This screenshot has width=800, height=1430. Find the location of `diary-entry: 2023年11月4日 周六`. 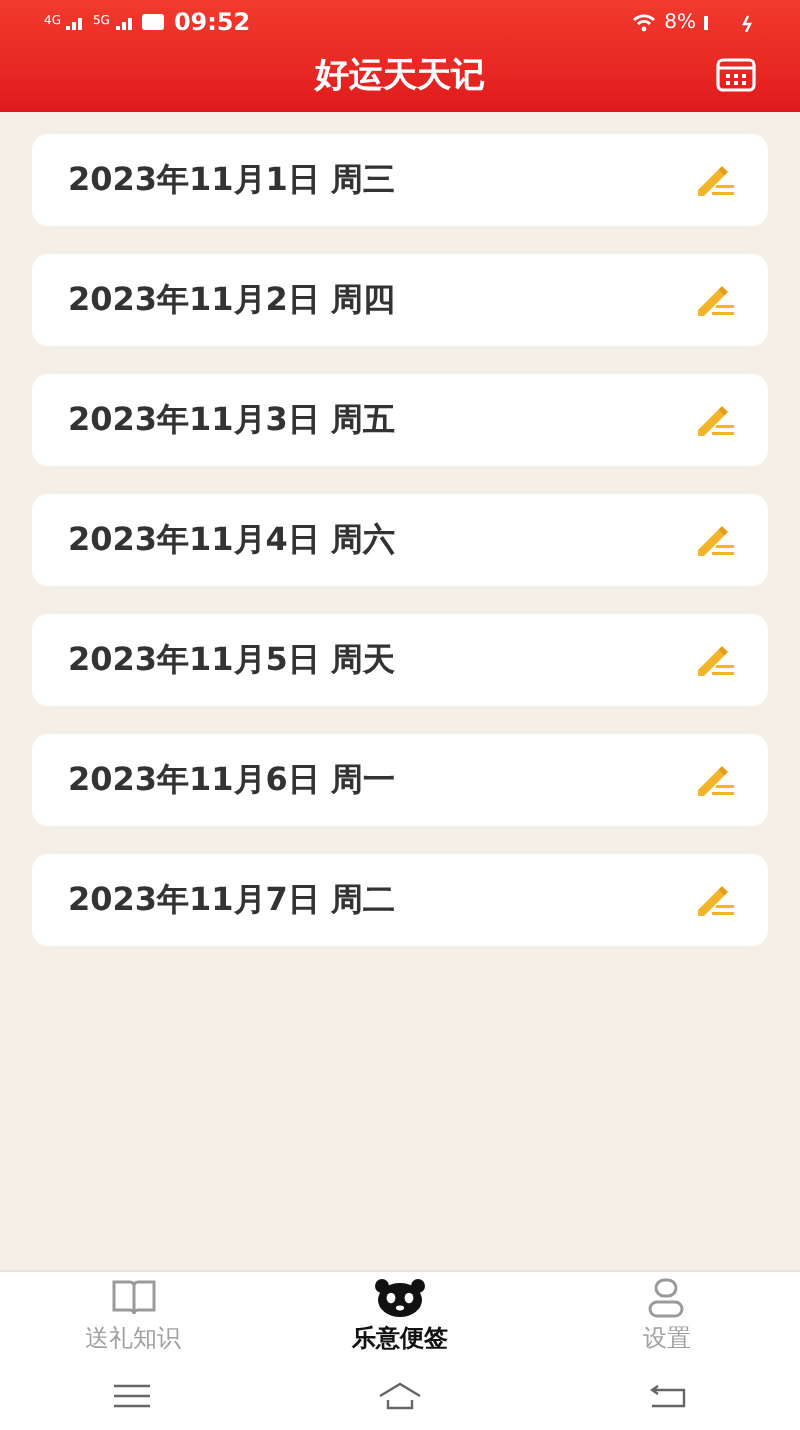

diary-entry: 2023年11月4日 周六 is located at coordinates (400, 540).